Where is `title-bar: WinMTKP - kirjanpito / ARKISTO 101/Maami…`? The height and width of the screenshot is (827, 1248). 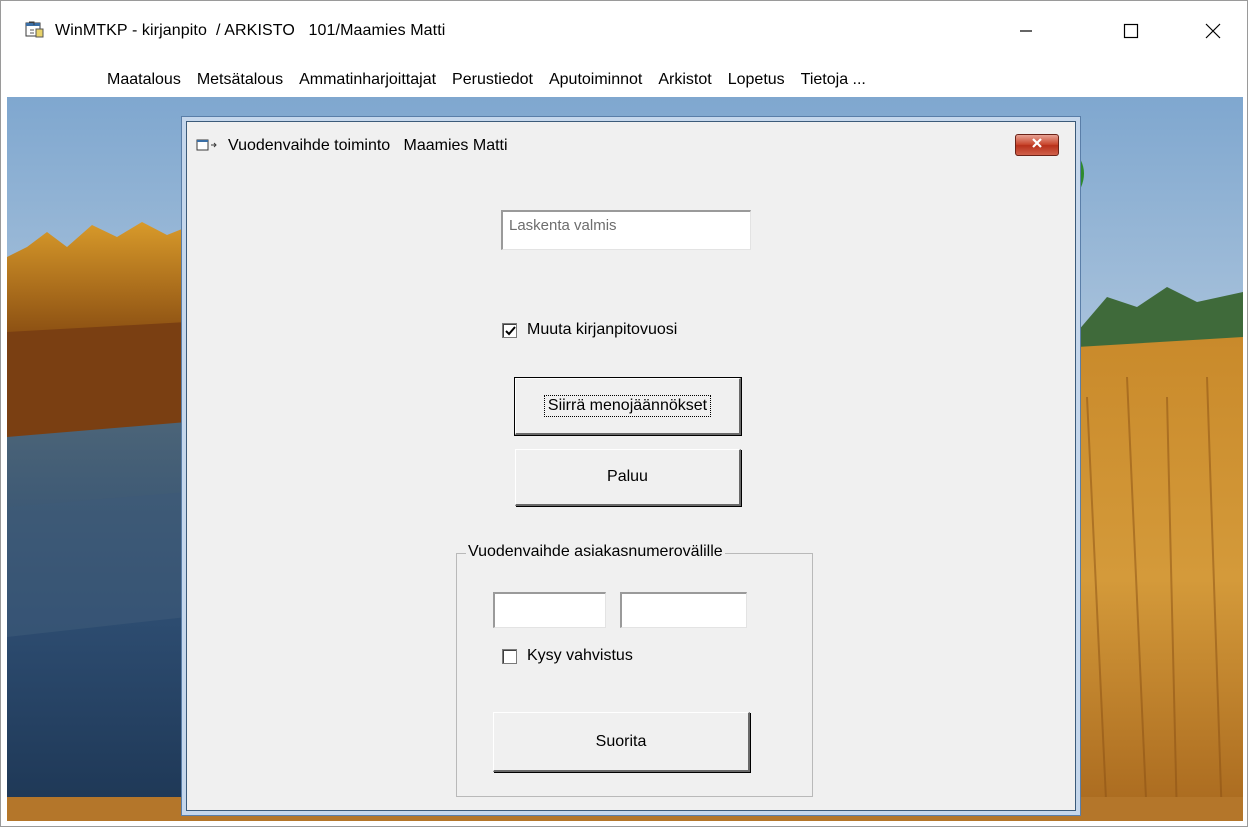 title-bar: WinMTKP - kirjanpito / ARKISTO 101/Maami… is located at coordinates (624, 32).